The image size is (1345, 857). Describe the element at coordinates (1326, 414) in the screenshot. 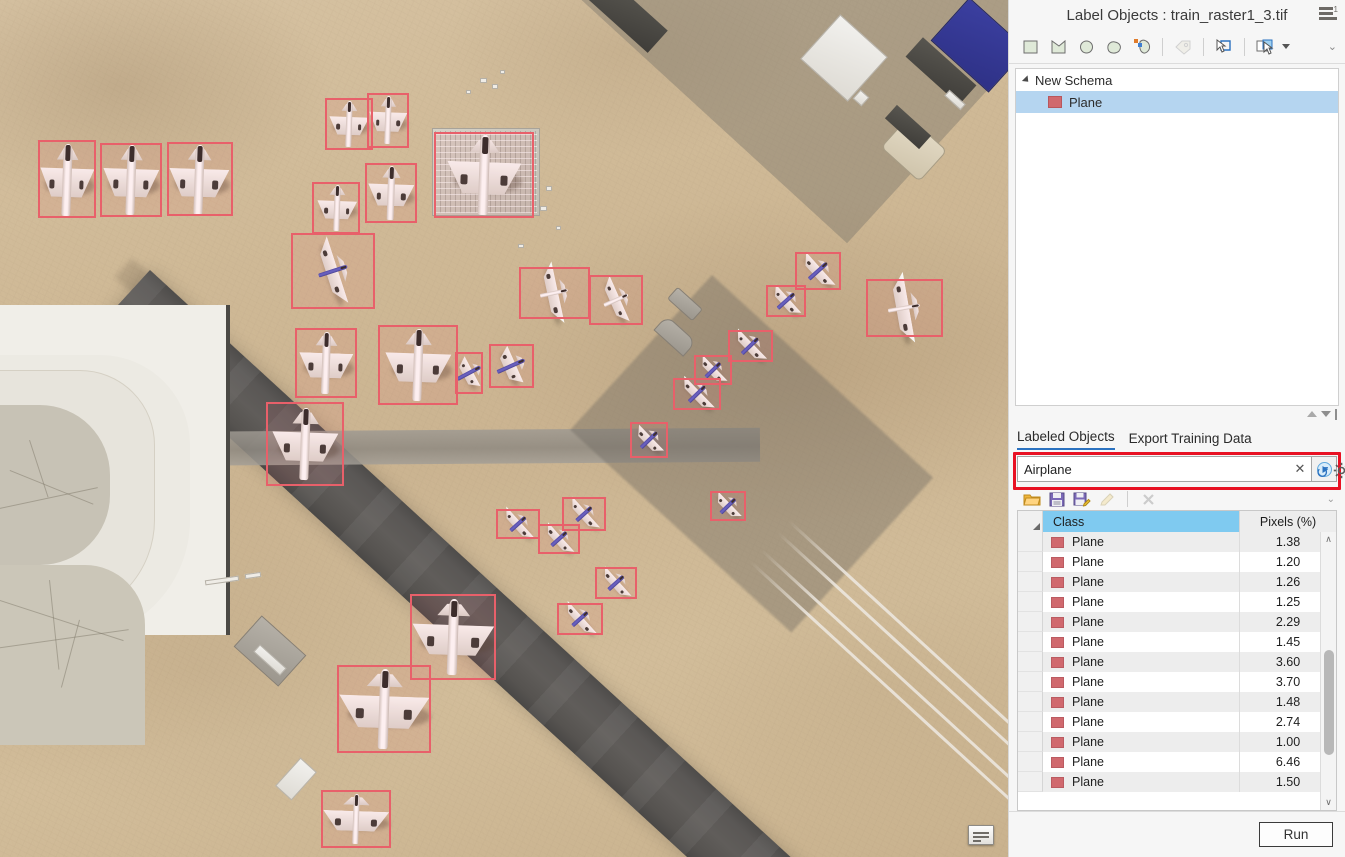

I see `splitter-down-icon` at that location.